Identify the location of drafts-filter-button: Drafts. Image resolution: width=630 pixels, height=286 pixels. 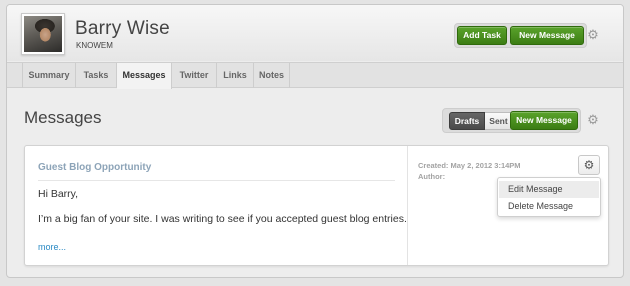
(467, 121).